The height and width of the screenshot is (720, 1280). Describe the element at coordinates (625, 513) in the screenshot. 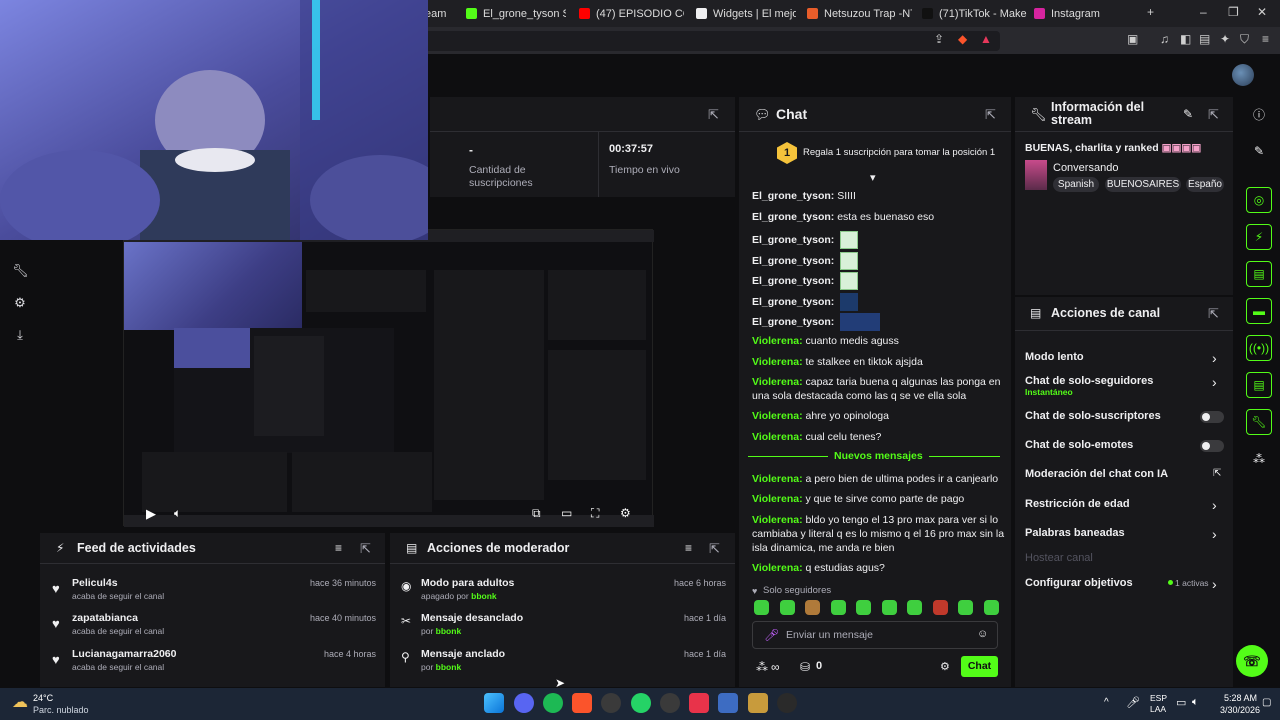

I see `gear-icon: ⚙` at that location.